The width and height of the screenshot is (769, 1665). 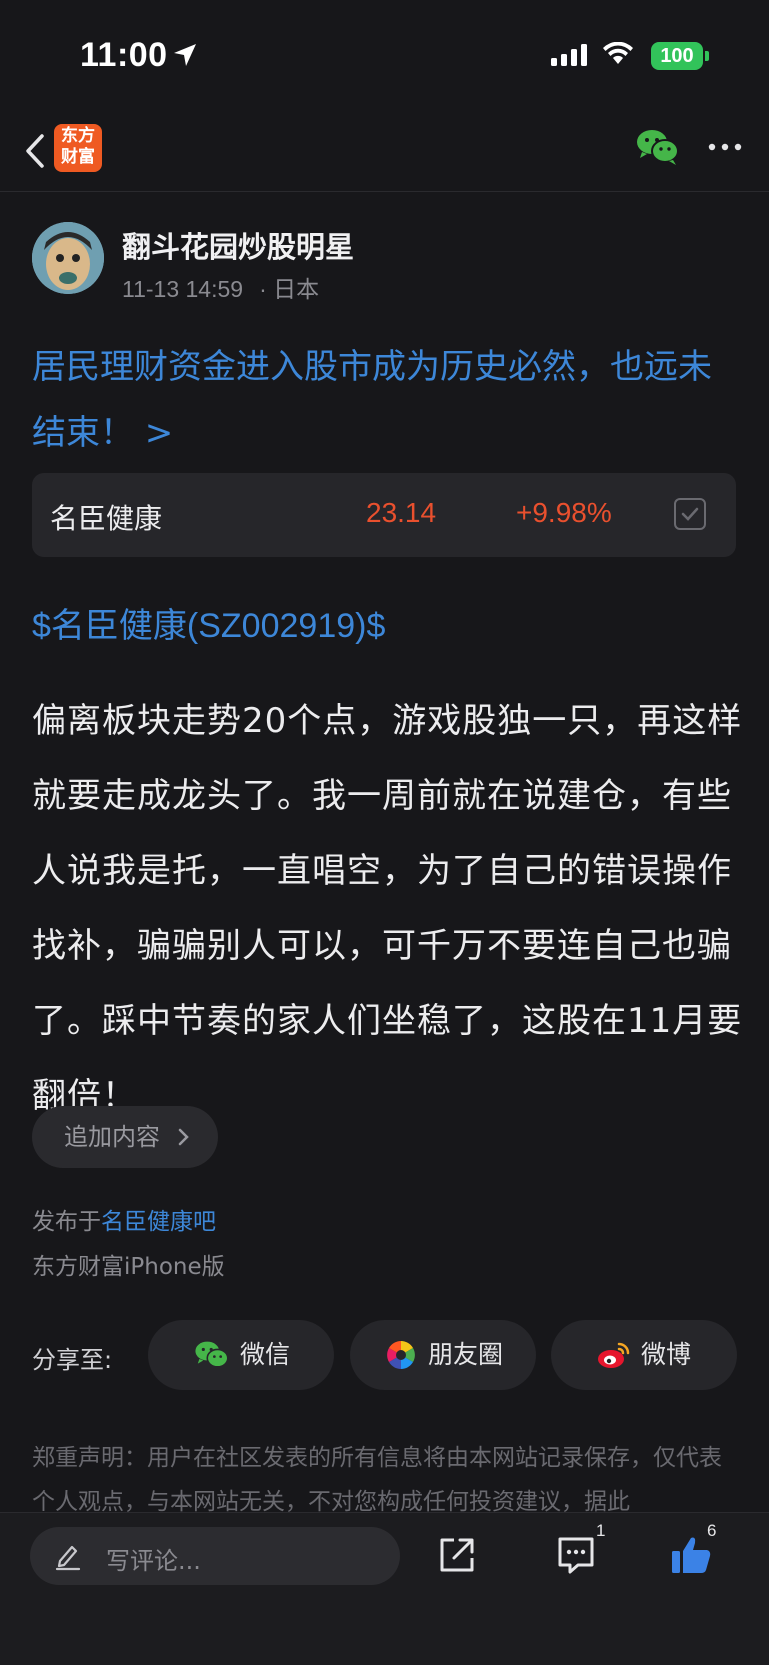 What do you see at coordinates (401, 1355) in the screenshot?
I see `moments-icon` at bounding box center [401, 1355].